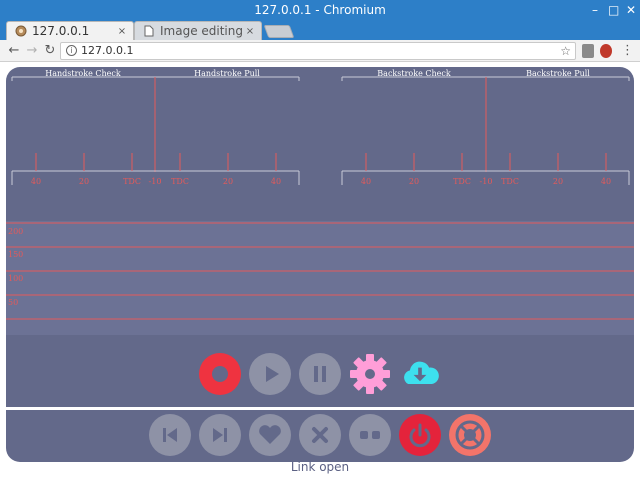 The width and height of the screenshot is (640, 482). Describe the element at coordinates (13, 302) in the screenshot. I see `grid-label: 50` at that location.